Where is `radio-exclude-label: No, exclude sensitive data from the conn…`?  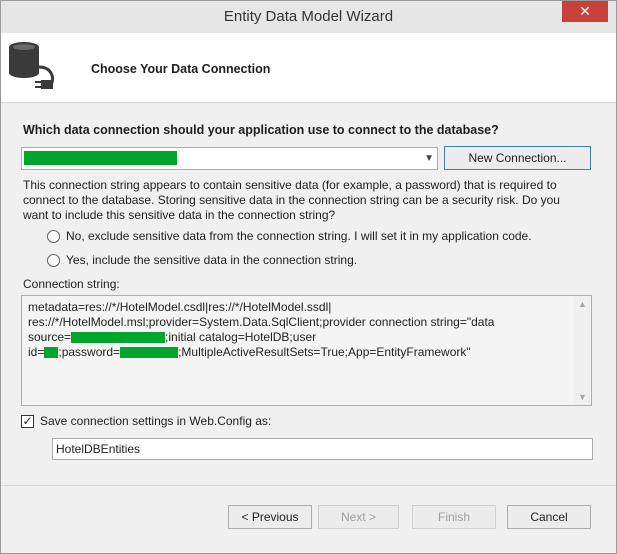 radio-exclude-label: No, exclude sensitive data from the conn… is located at coordinates (299, 236).